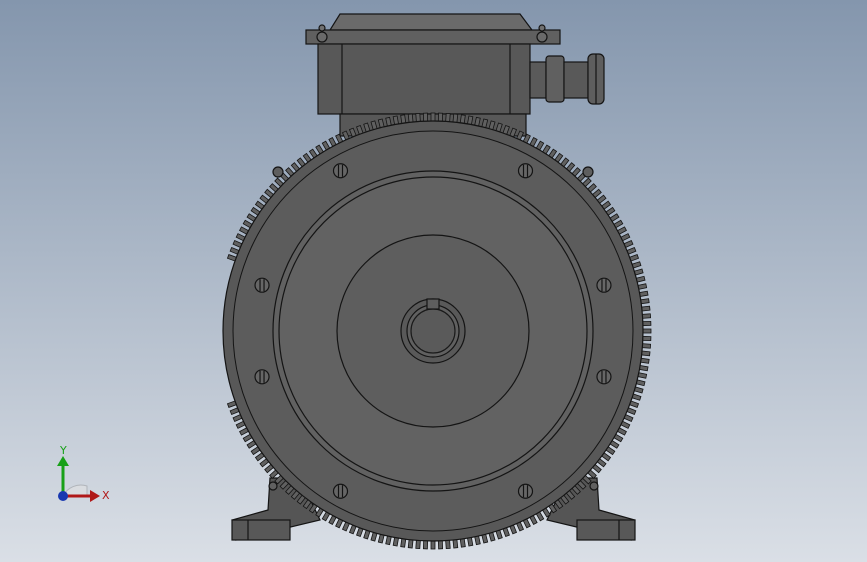  What do you see at coordinates (63, 450) in the screenshot?
I see `y-axis-label: Y` at bounding box center [63, 450].